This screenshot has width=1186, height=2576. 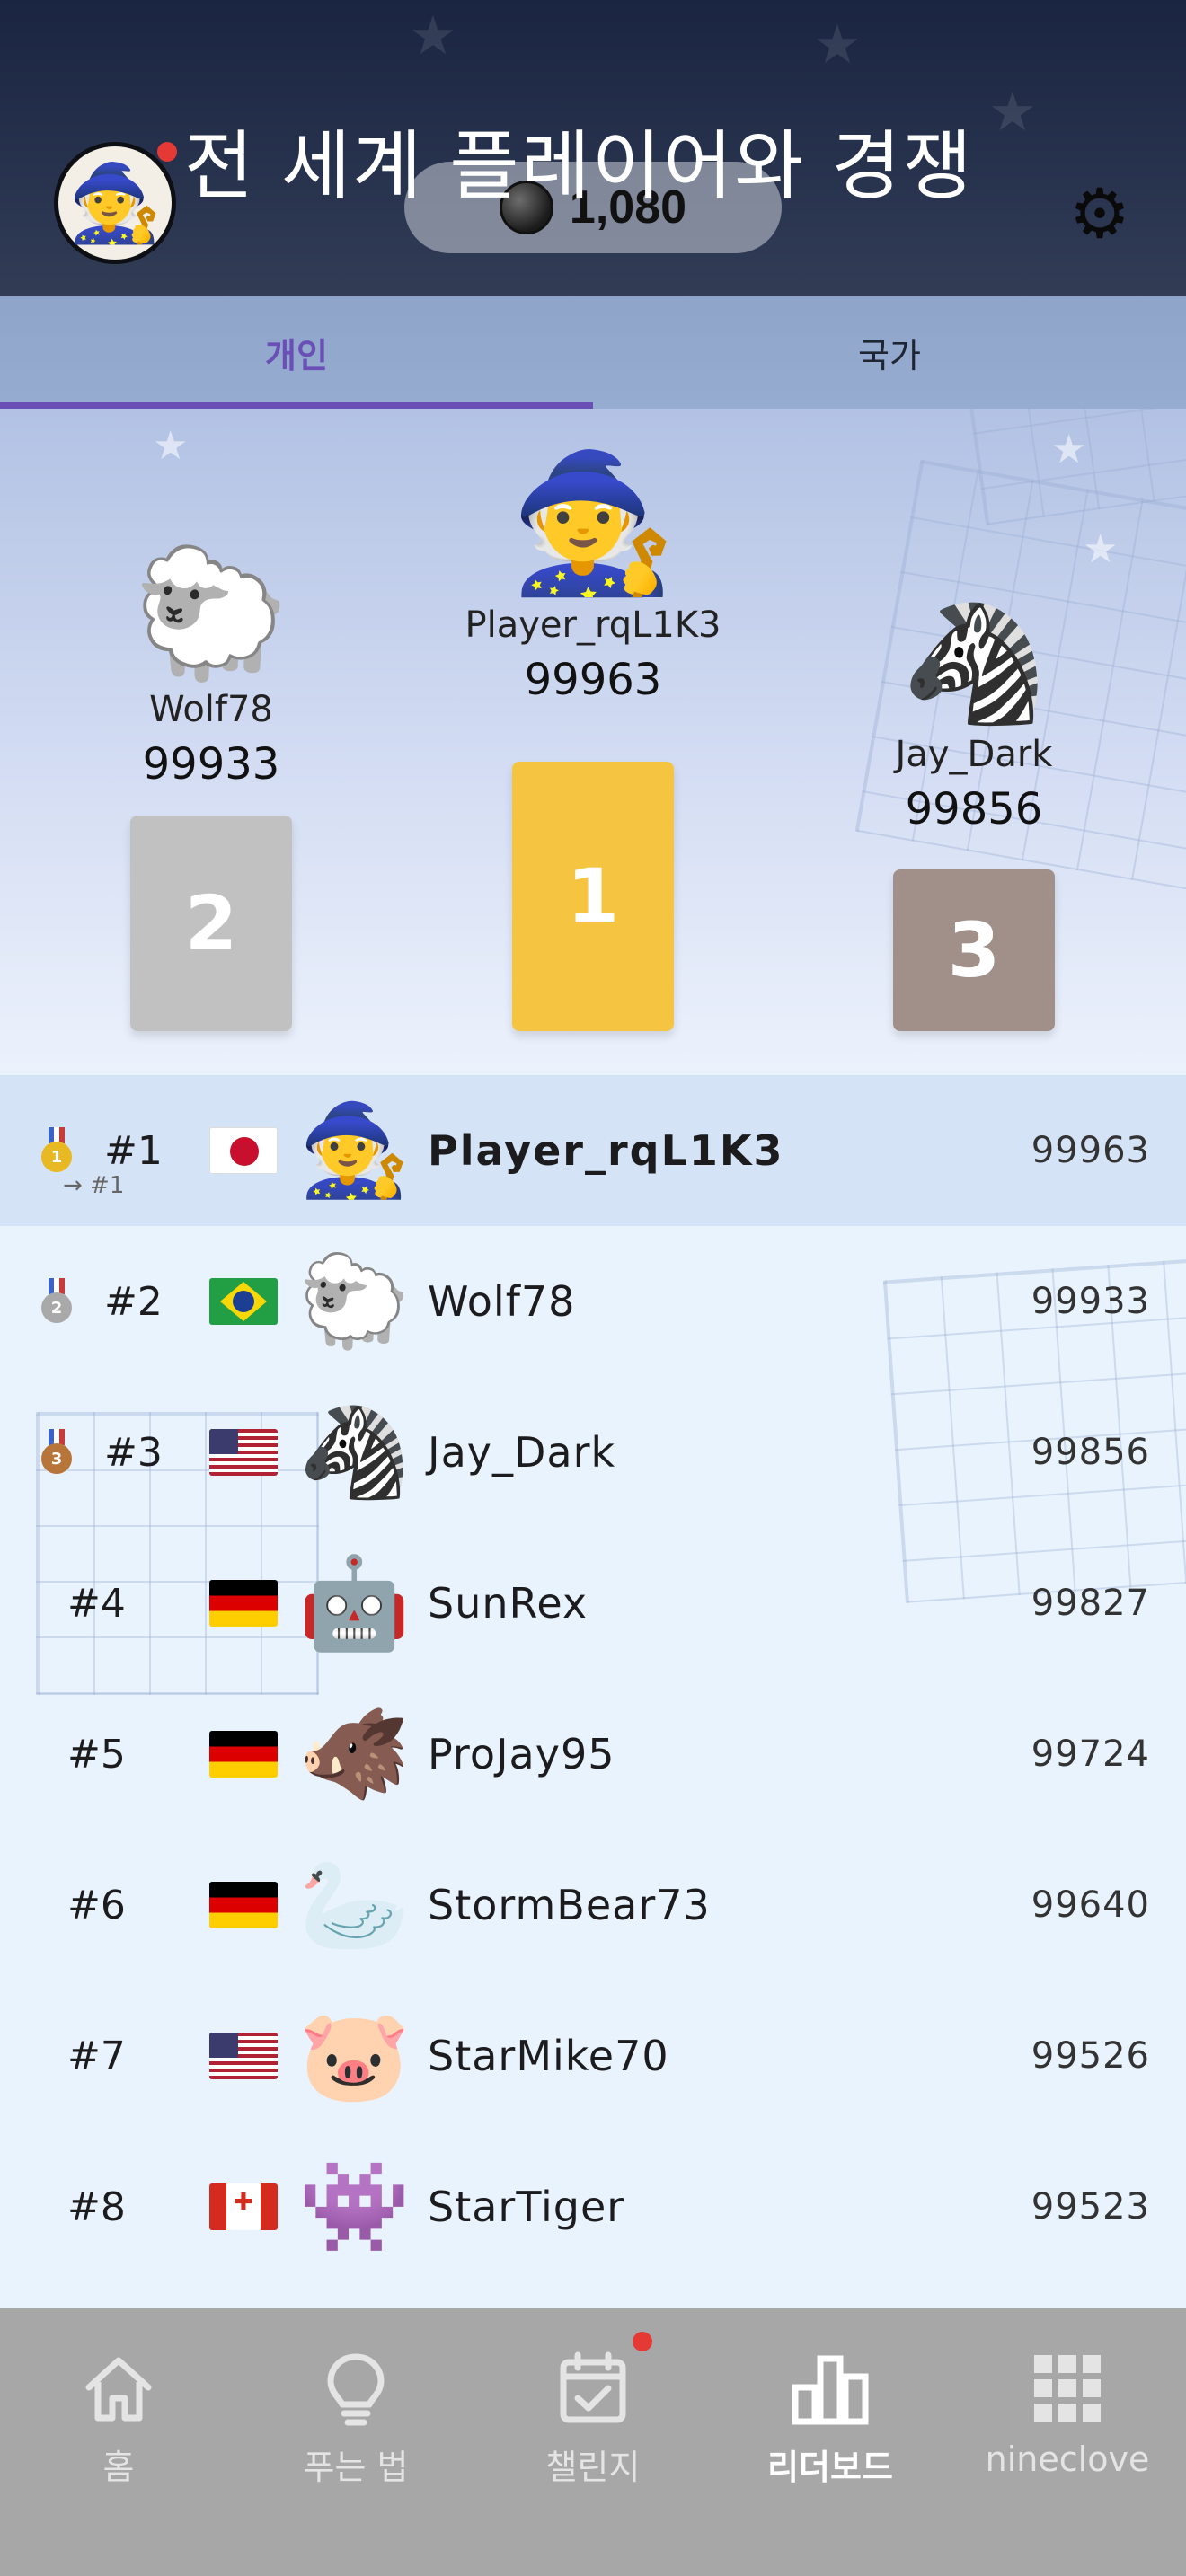 What do you see at coordinates (167, 152) in the screenshot?
I see `notification-dot` at bounding box center [167, 152].